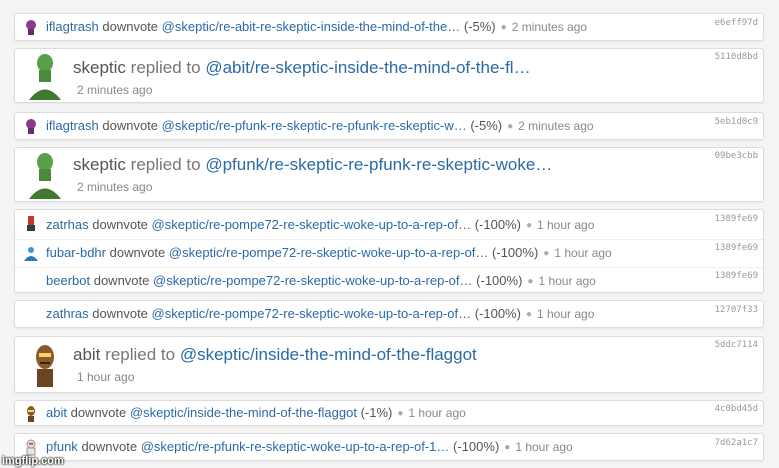 This screenshot has width=779, height=468. I want to click on username-link: fubar-bdhr, so click(76, 252).